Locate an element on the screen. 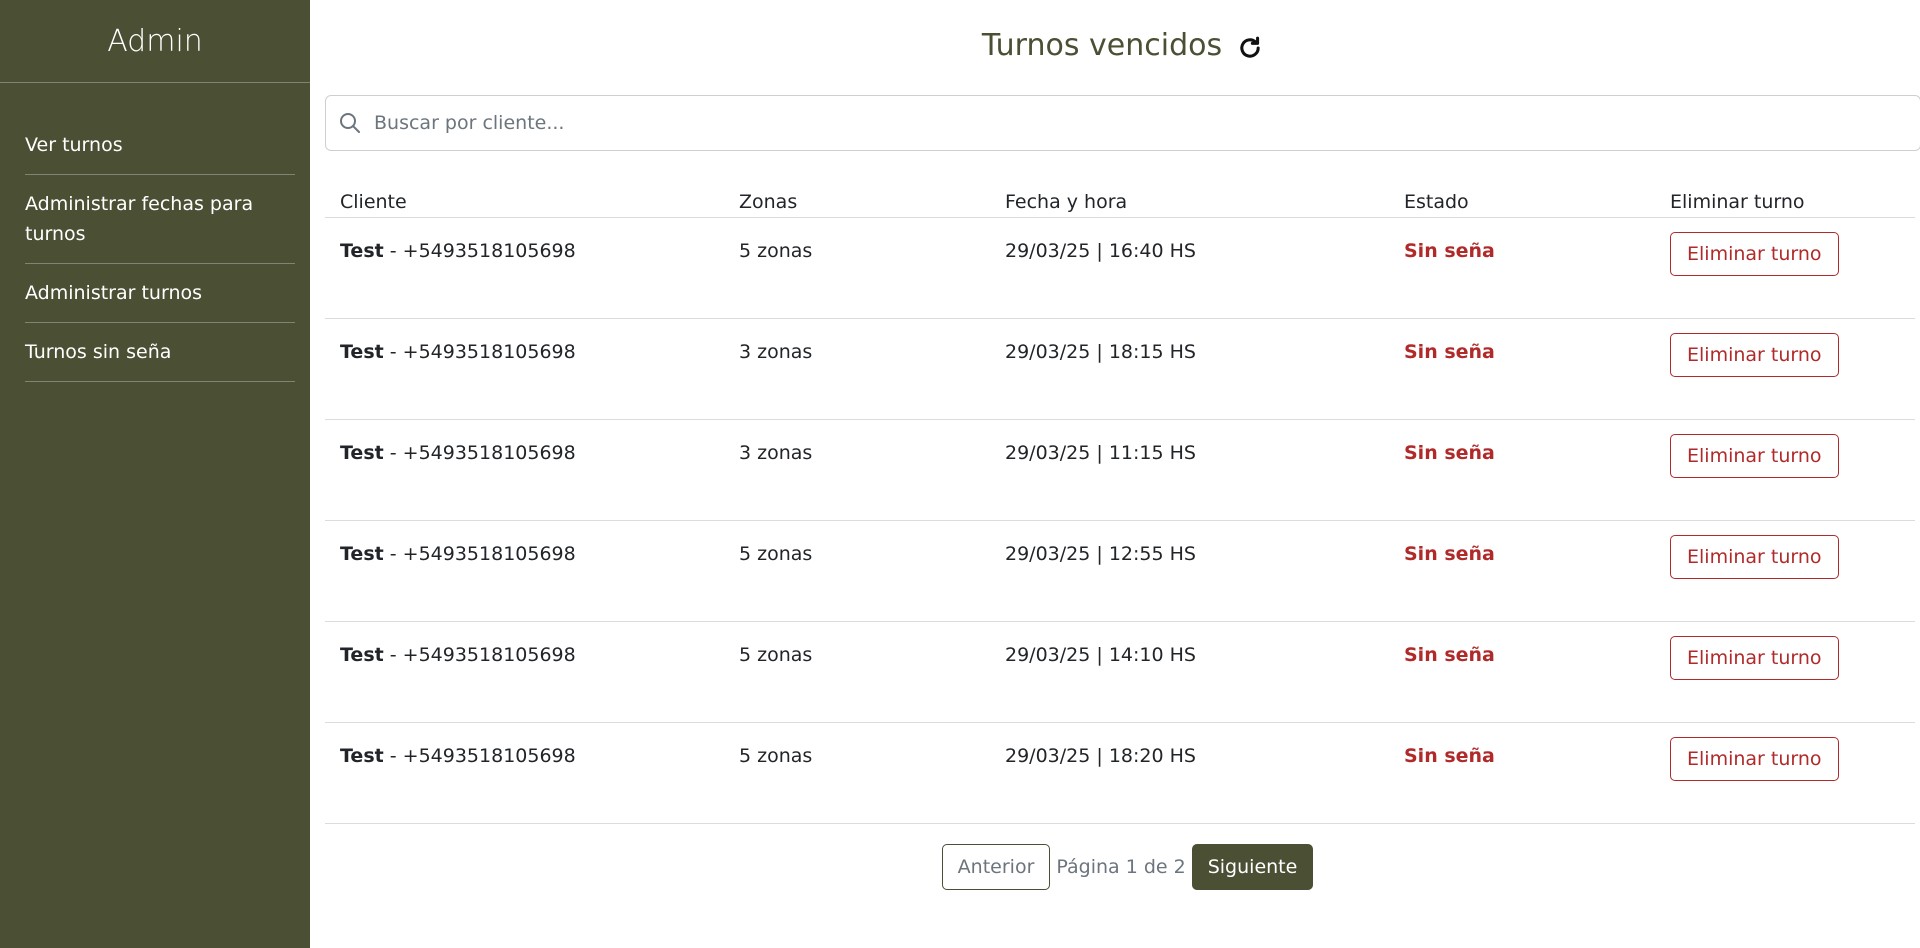 This screenshot has width=1920, height=948. cell-fecha: 29/03/25 | 16:40 HS is located at coordinates (1189, 268).